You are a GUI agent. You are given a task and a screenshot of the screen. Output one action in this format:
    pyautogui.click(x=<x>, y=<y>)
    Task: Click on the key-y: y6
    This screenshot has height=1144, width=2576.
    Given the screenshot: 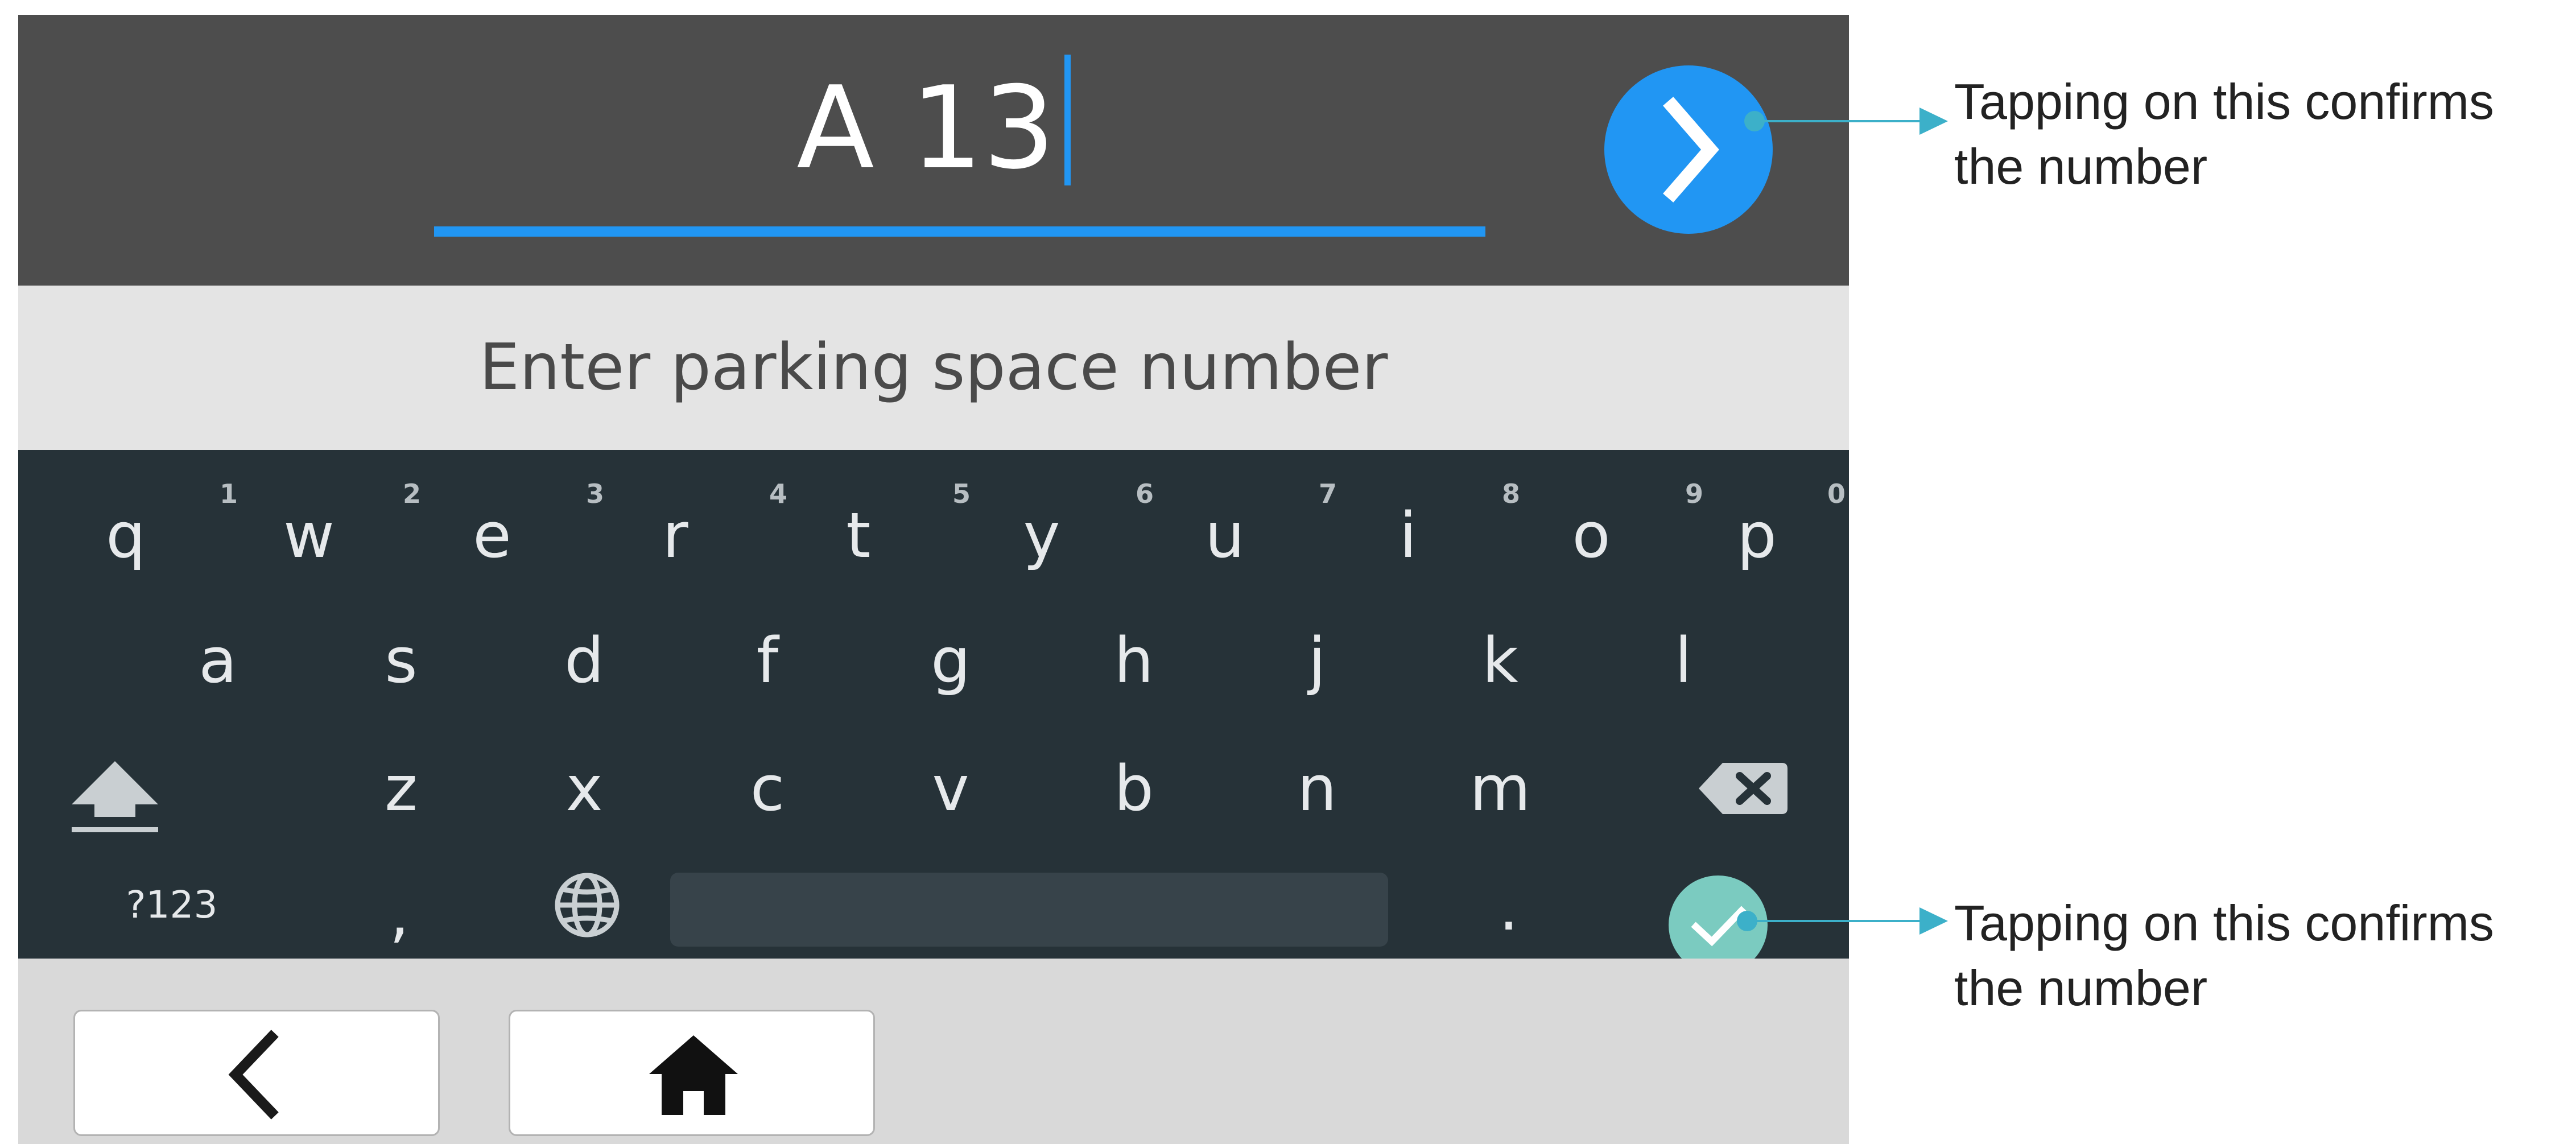 What is the action you would take?
    pyautogui.click(x=1052, y=535)
    